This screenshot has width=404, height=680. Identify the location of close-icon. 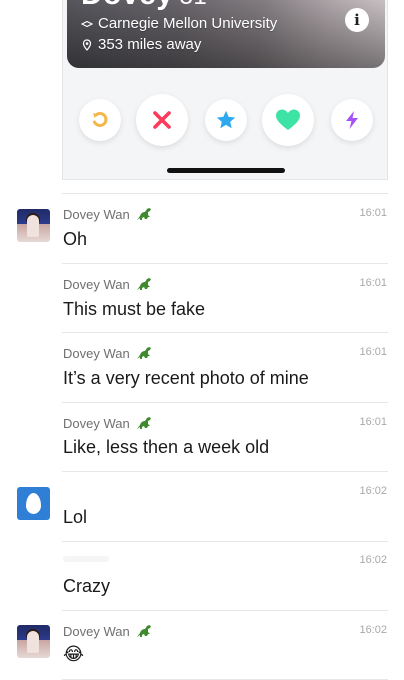
(162, 120).